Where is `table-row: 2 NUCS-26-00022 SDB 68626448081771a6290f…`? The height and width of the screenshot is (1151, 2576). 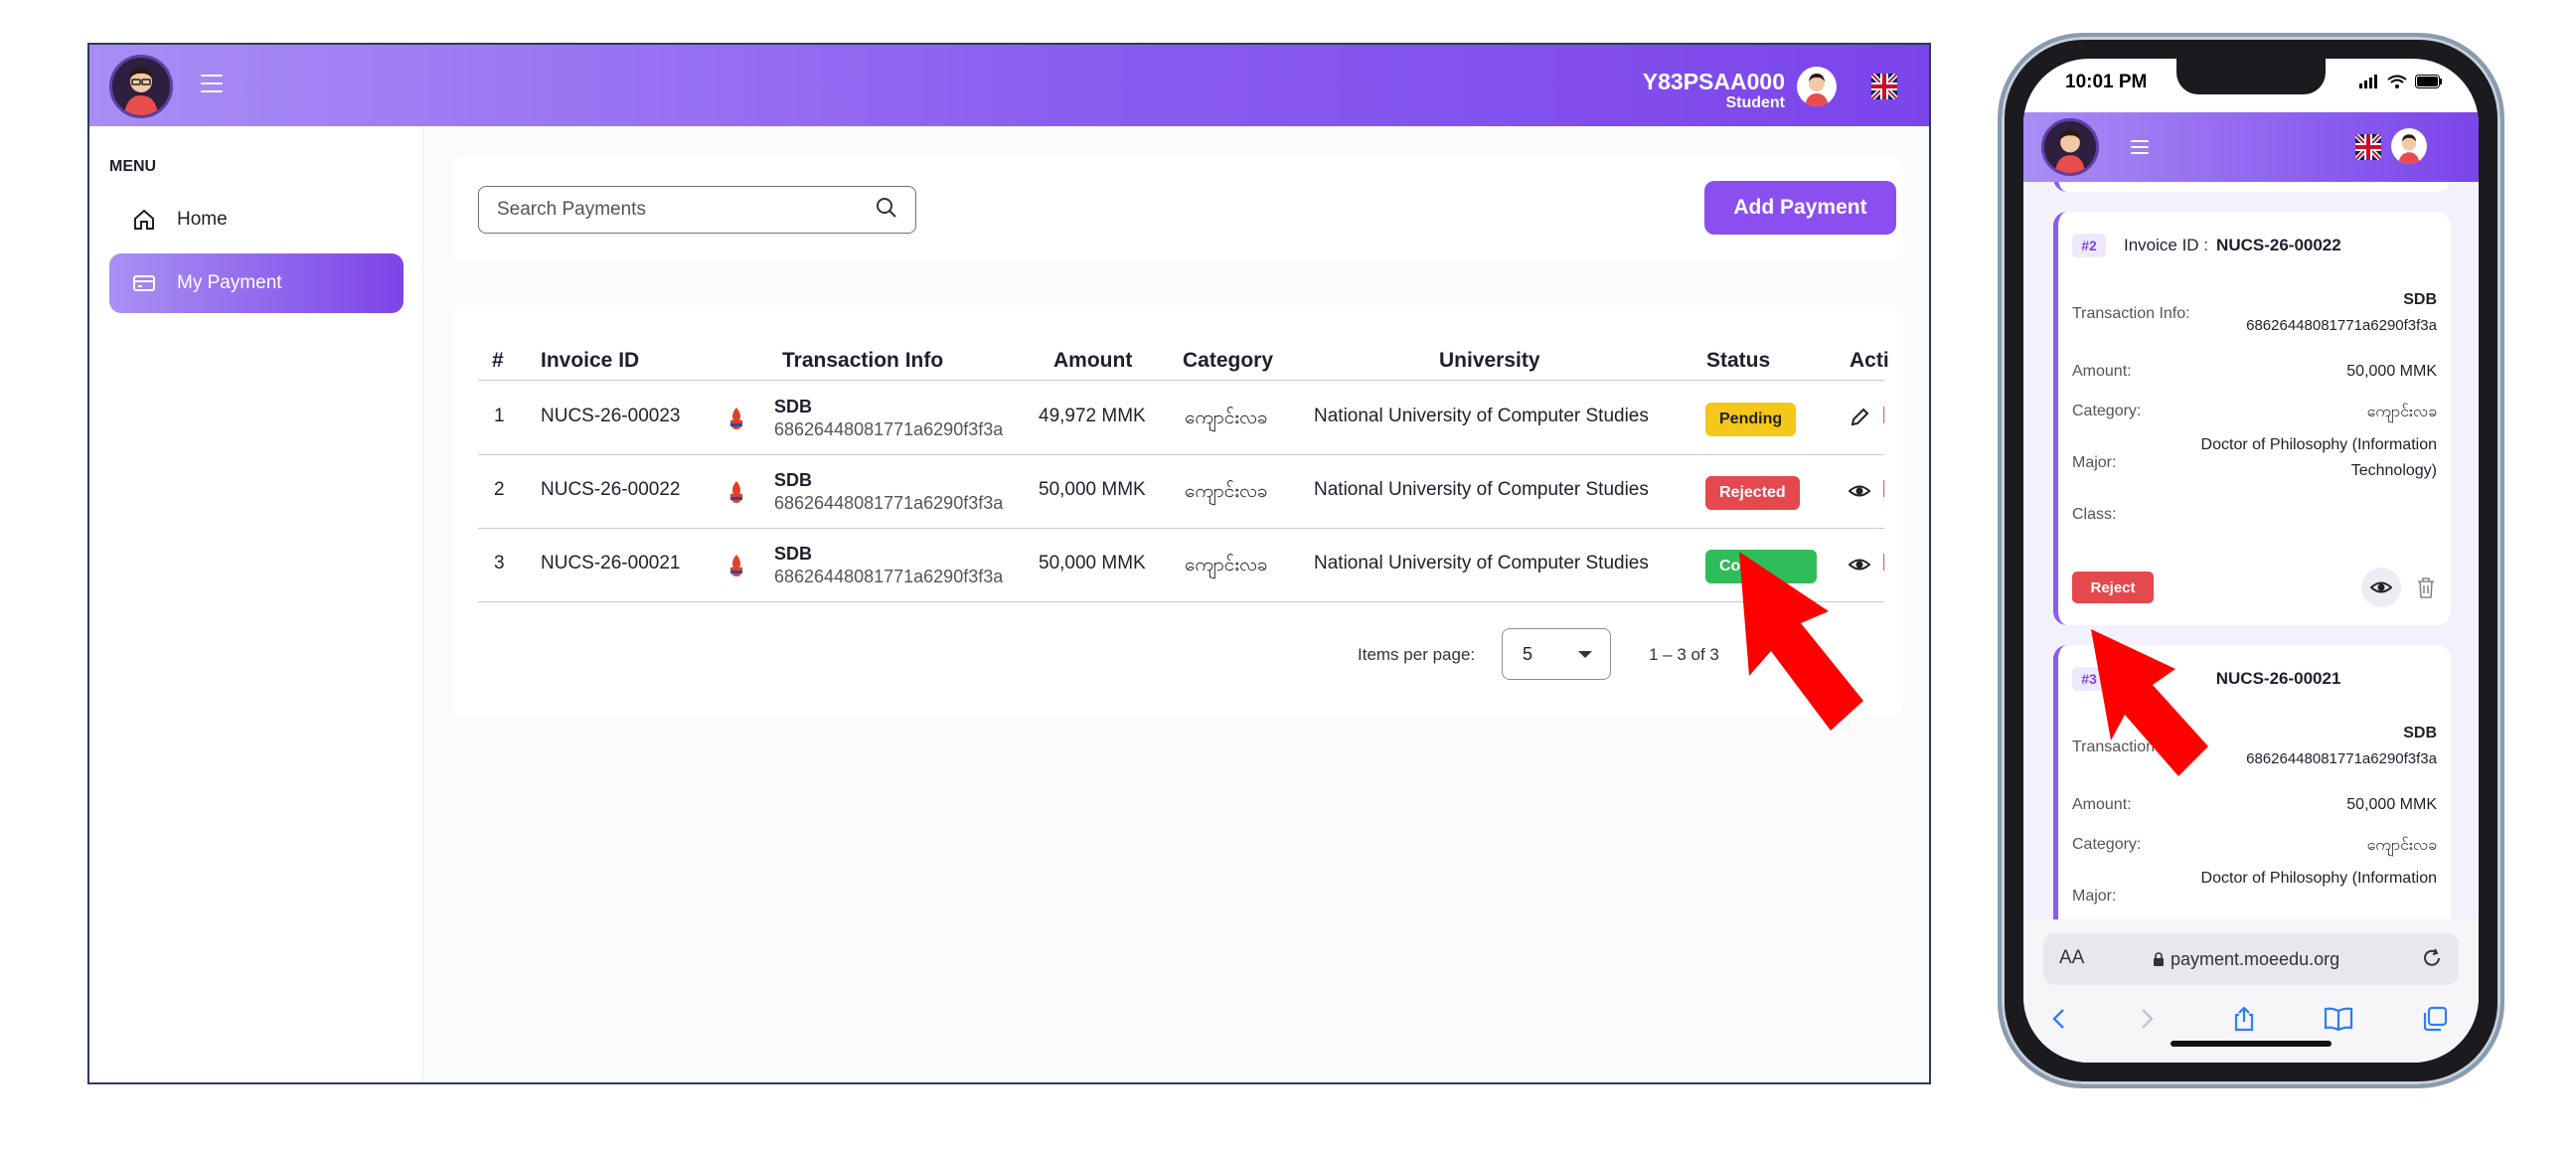 table-row: 2 NUCS-26-00022 SDB 68626448081771a6290f… is located at coordinates (1183, 492).